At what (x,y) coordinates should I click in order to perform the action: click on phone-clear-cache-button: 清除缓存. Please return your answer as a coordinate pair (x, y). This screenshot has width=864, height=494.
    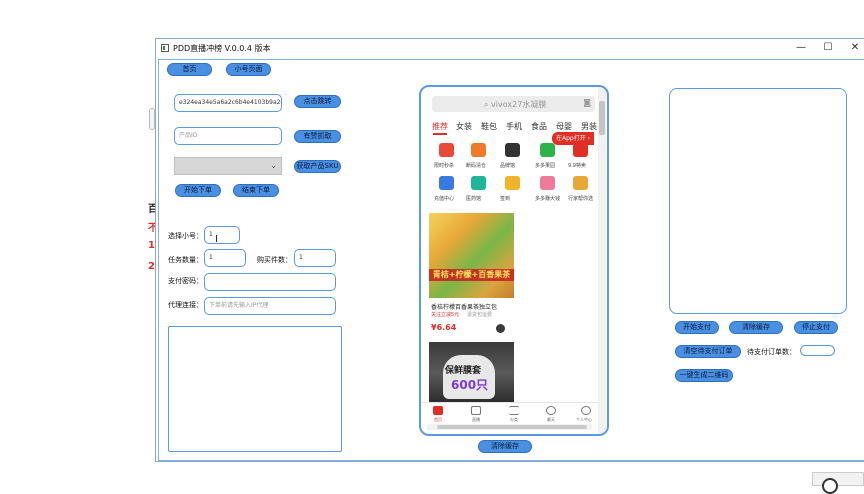
    Looking at the image, I should click on (505, 446).